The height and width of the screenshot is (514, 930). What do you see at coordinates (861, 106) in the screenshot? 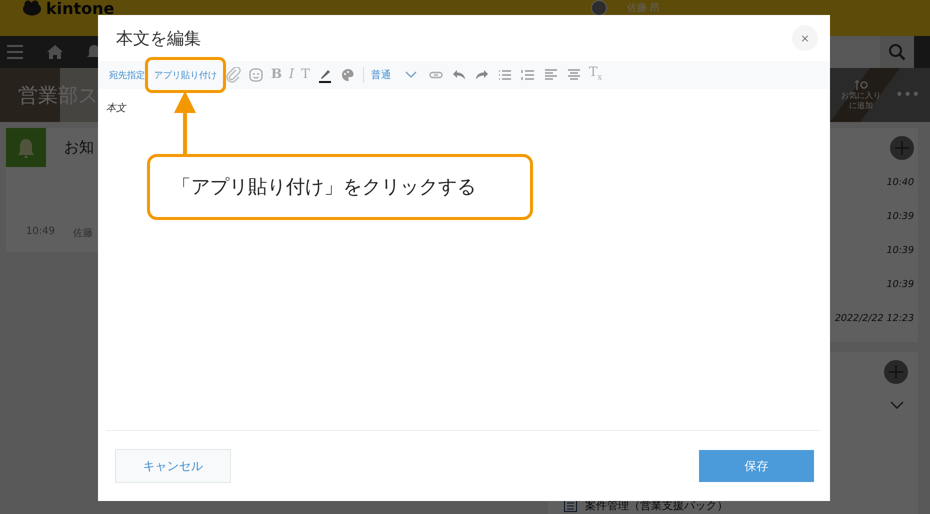
I see `favorite-label: に追加` at bounding box center [861, 106].